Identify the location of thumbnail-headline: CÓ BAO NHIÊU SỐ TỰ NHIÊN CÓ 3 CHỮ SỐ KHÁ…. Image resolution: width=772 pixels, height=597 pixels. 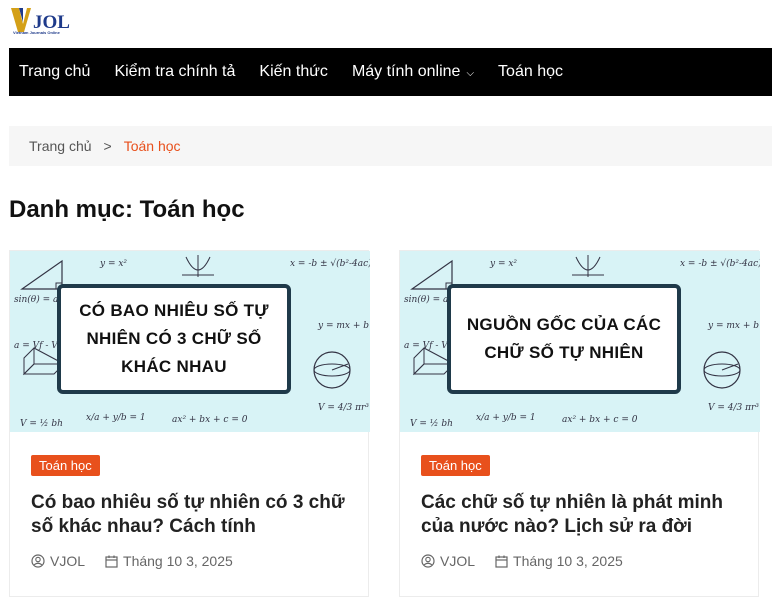
(174, 339).